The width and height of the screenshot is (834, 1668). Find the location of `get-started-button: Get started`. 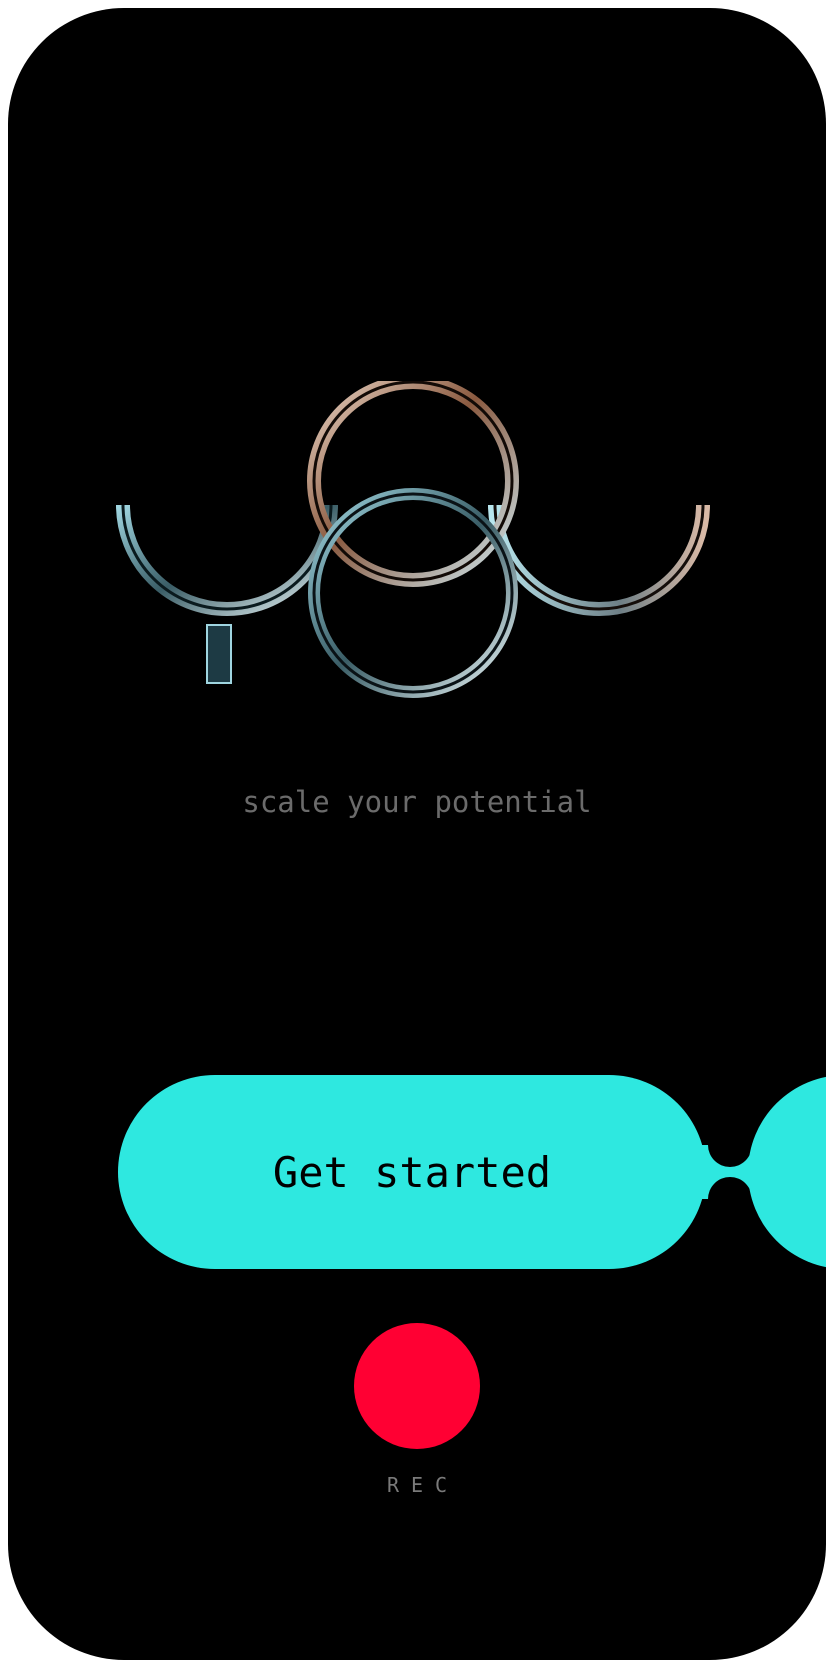

get-started-button: Get started is located at coordinates (472, 1172).